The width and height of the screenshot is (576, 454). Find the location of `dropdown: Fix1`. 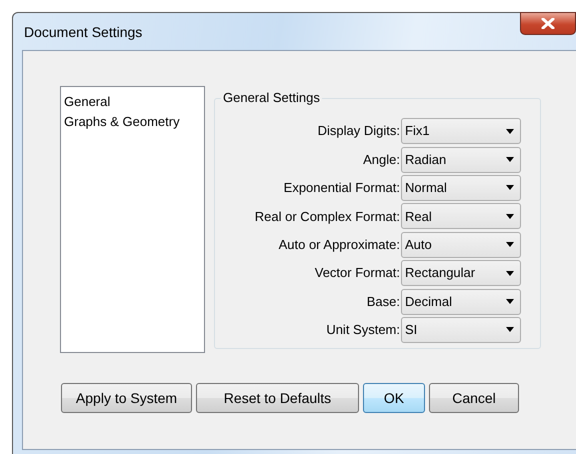

dropdown: Fix1 is located at coordinates (461, 131).